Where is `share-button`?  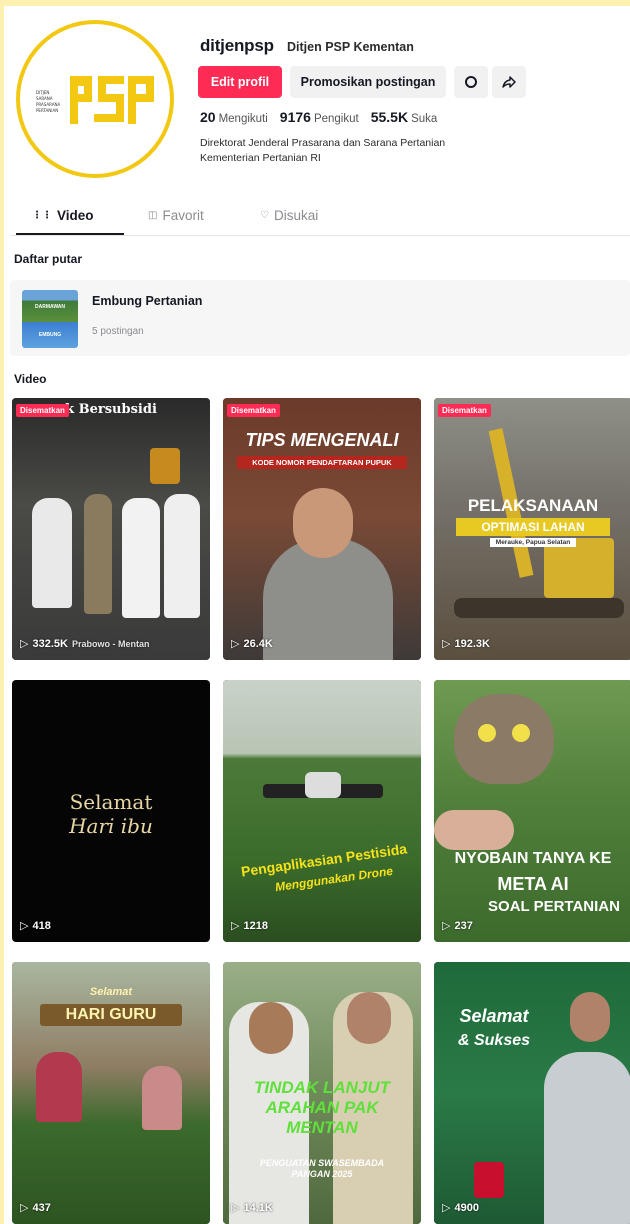 share-button is located at coordinates (509, 82).